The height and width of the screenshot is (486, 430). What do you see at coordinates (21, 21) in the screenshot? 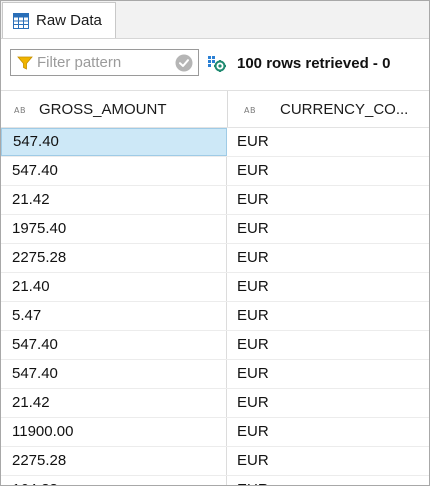
I see `table-icon` at bounding box center [21, 21].